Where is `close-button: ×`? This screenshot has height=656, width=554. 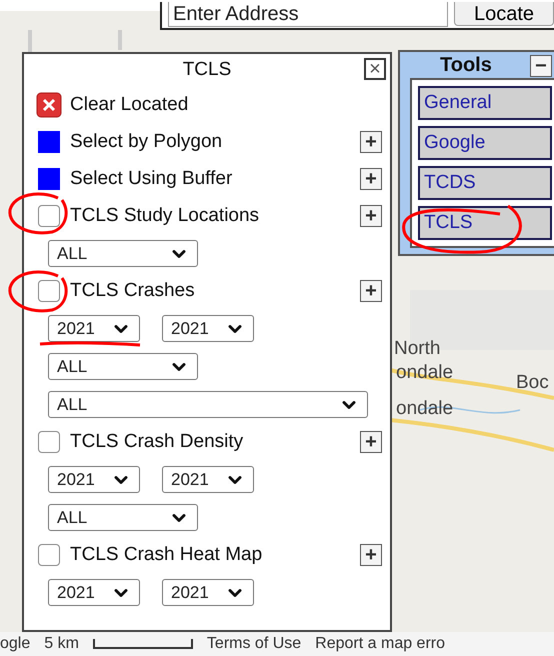 close-button: × is located at coordinates (375, 69).